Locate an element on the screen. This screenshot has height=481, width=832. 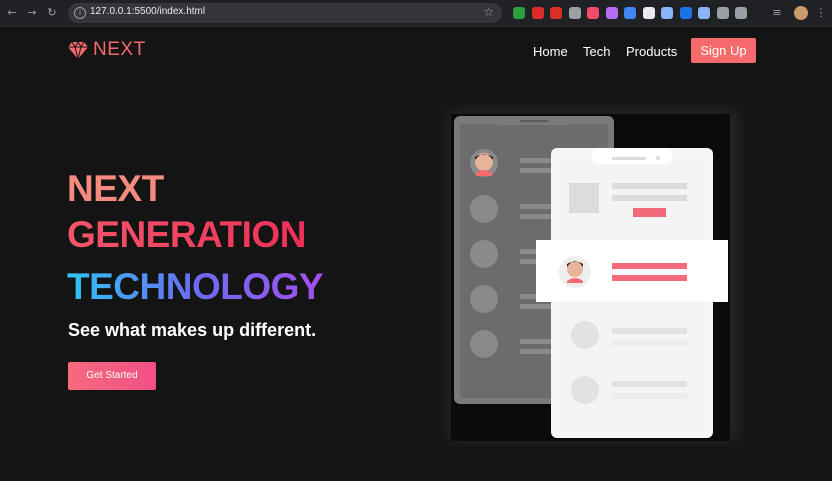
gem-icon is located at coordinates (78, 50).